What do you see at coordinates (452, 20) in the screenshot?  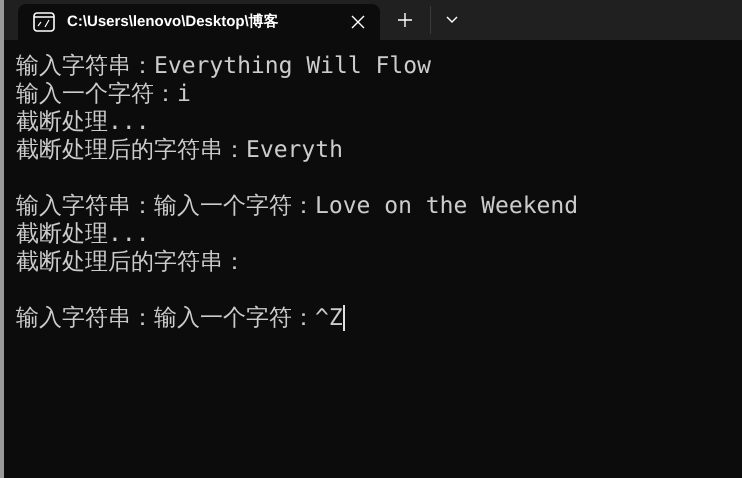 I see `dropdown-caret-icon` at bounding box center [452, 20].